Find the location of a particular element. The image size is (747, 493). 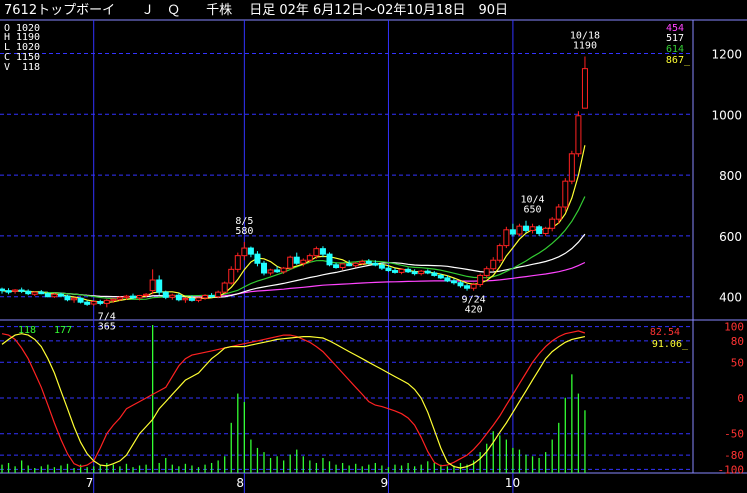

price-tick-label: 600 is located at coordinates (730, 237).